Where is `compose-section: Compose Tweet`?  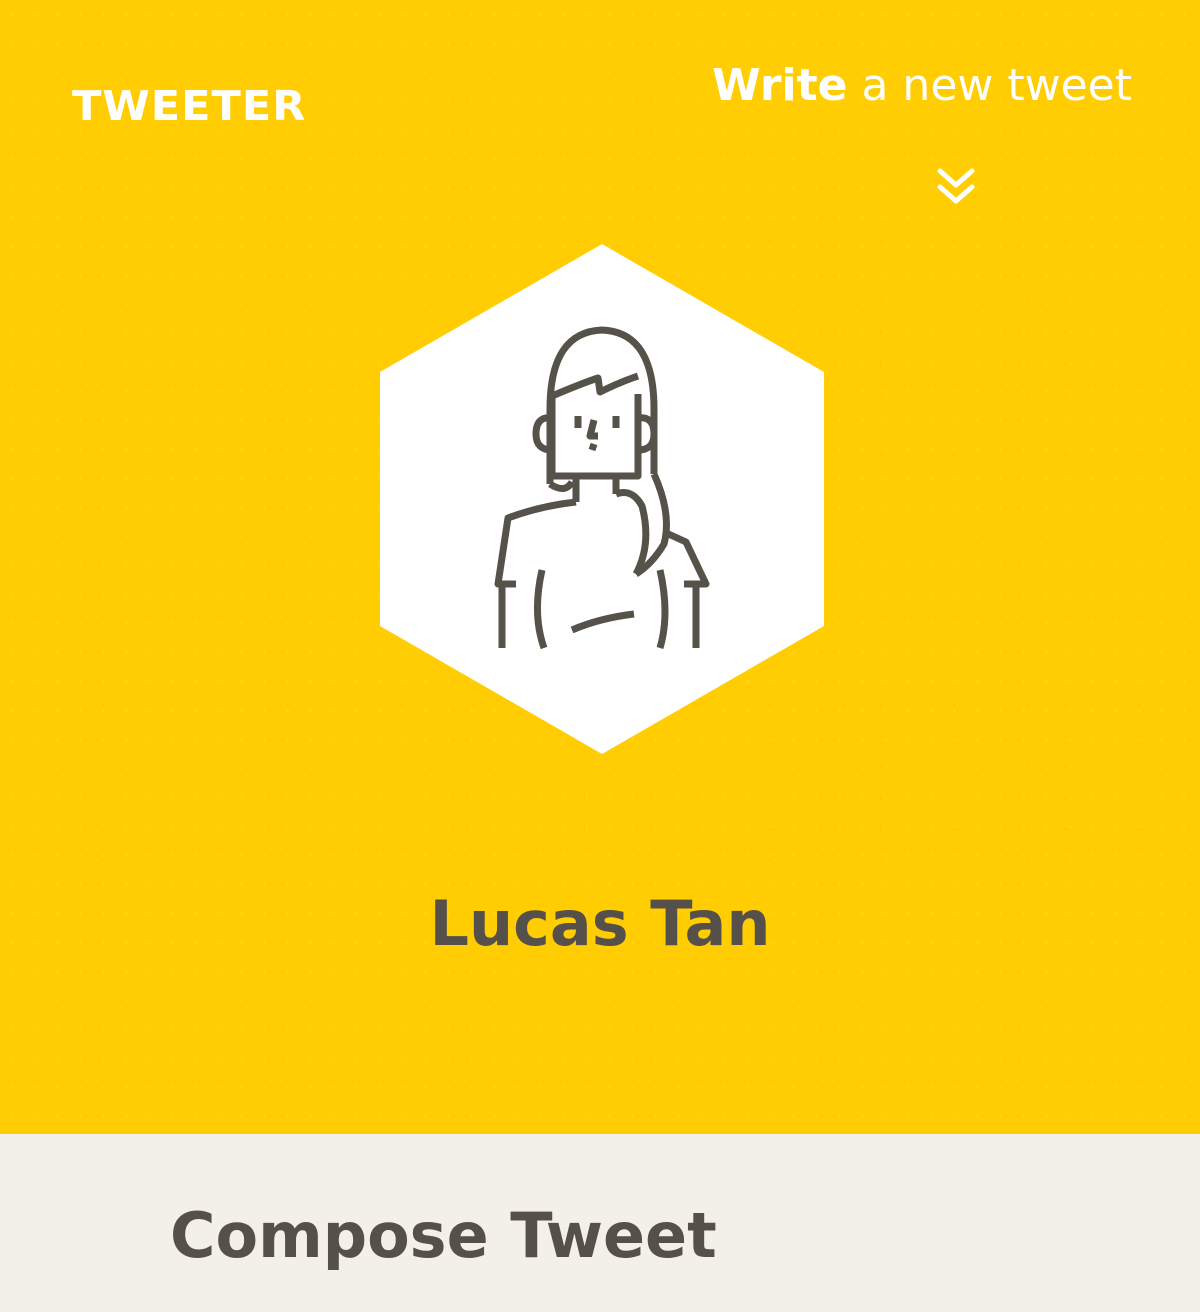
compose-section: Compose Tweet is located at coordinates (600, 1223).